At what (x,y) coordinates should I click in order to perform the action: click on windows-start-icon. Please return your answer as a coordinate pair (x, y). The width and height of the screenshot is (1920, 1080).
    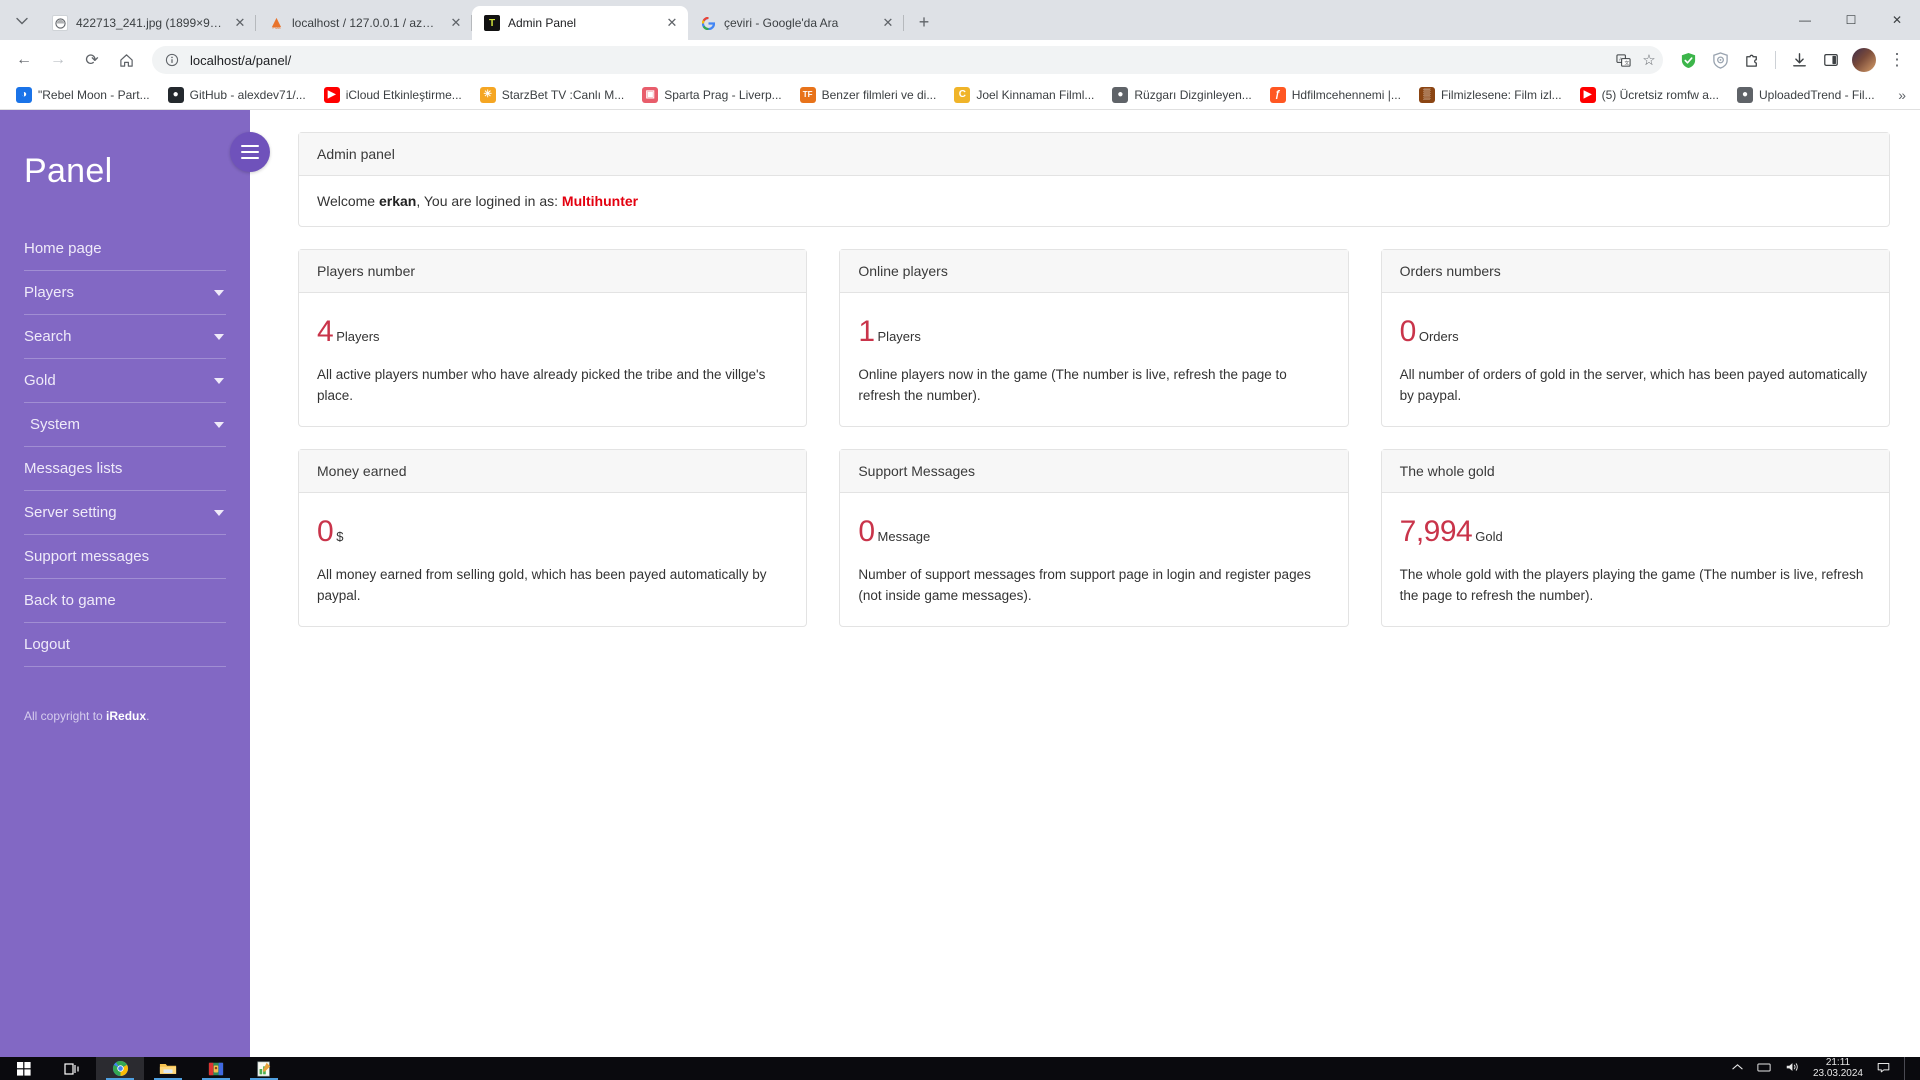
    Looking at the image, I should click on (24, 1068).